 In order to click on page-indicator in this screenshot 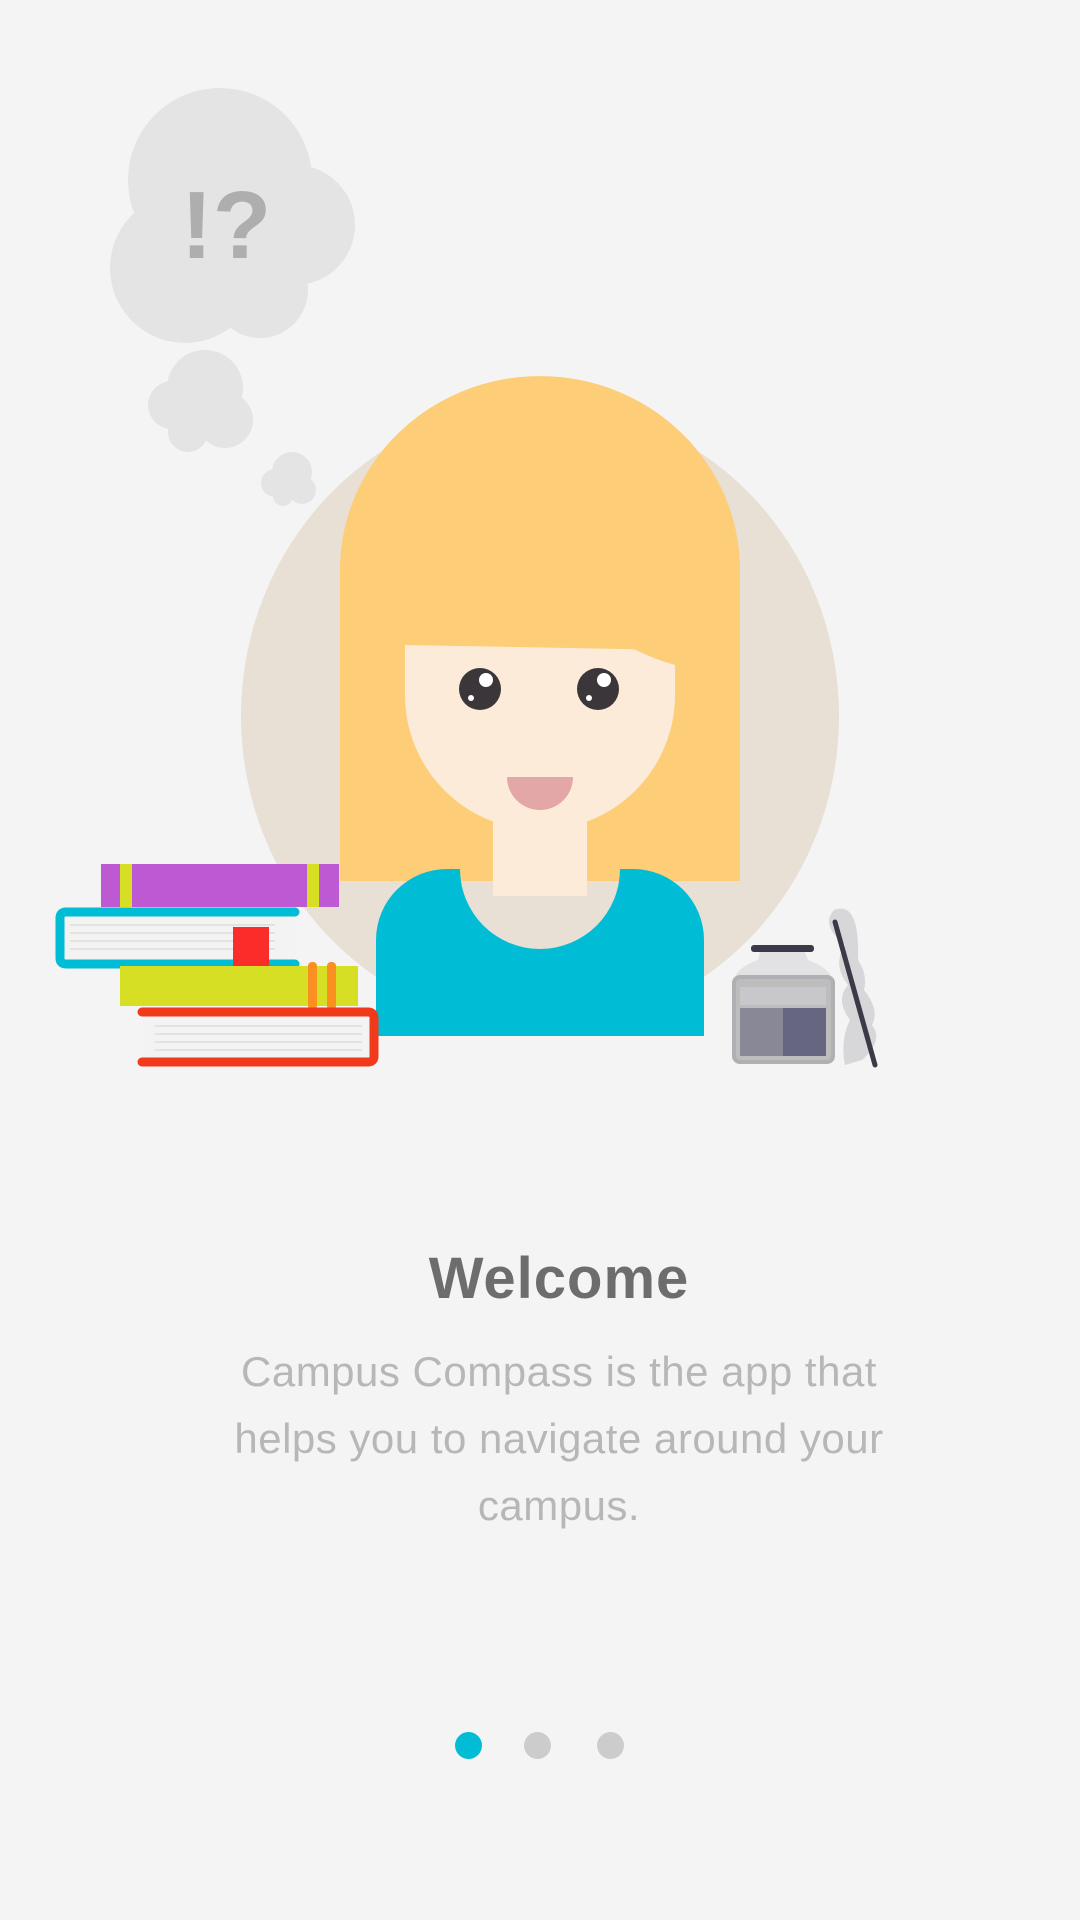, I will do `click(550, 1746)`.